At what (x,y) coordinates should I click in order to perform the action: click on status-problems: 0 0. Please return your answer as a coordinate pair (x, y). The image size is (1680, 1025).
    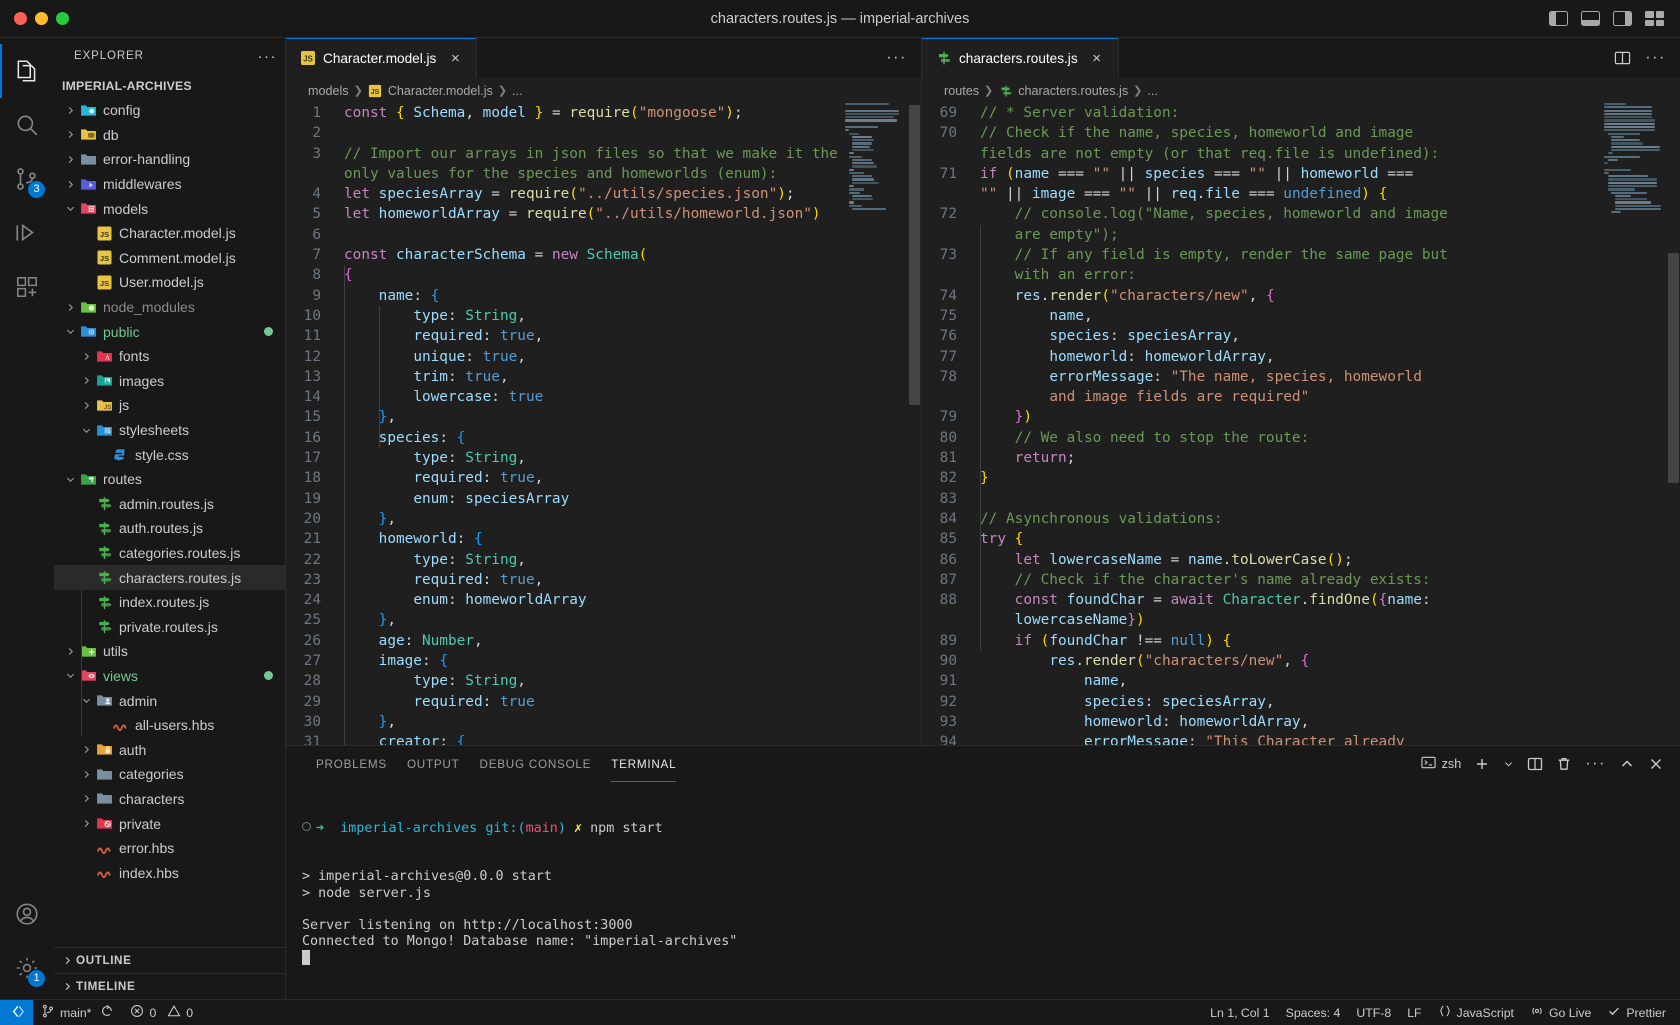
    Looking at the image, I should click on (161, 1012).